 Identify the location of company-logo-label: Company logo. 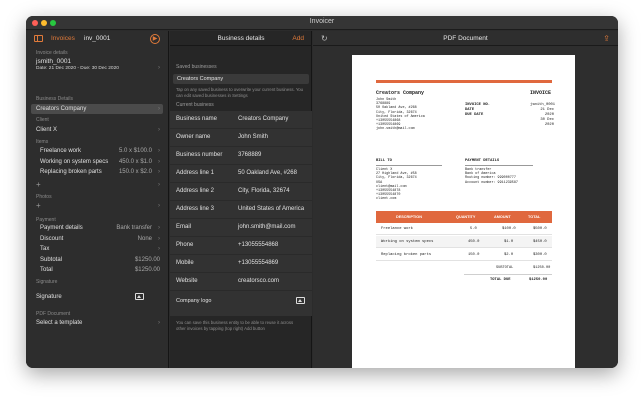
(194, 301).